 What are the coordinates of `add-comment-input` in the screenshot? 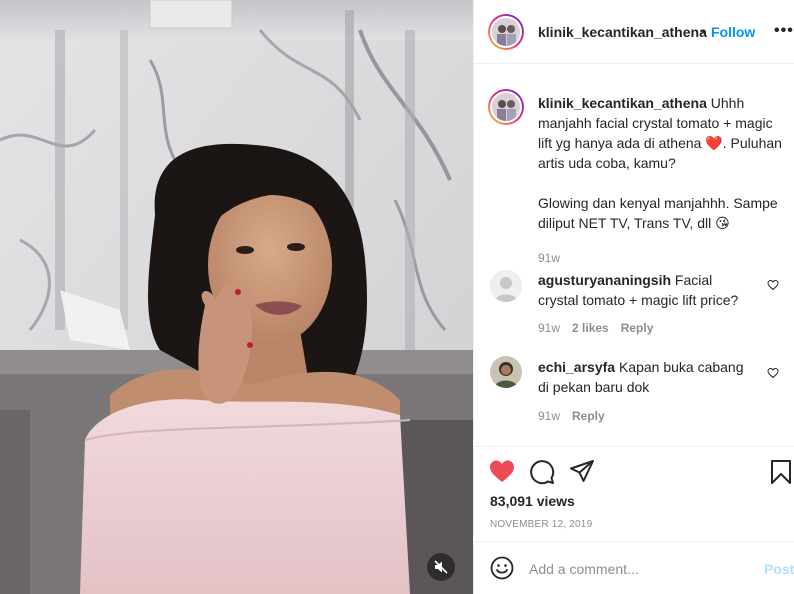 It's located at (634, 569).